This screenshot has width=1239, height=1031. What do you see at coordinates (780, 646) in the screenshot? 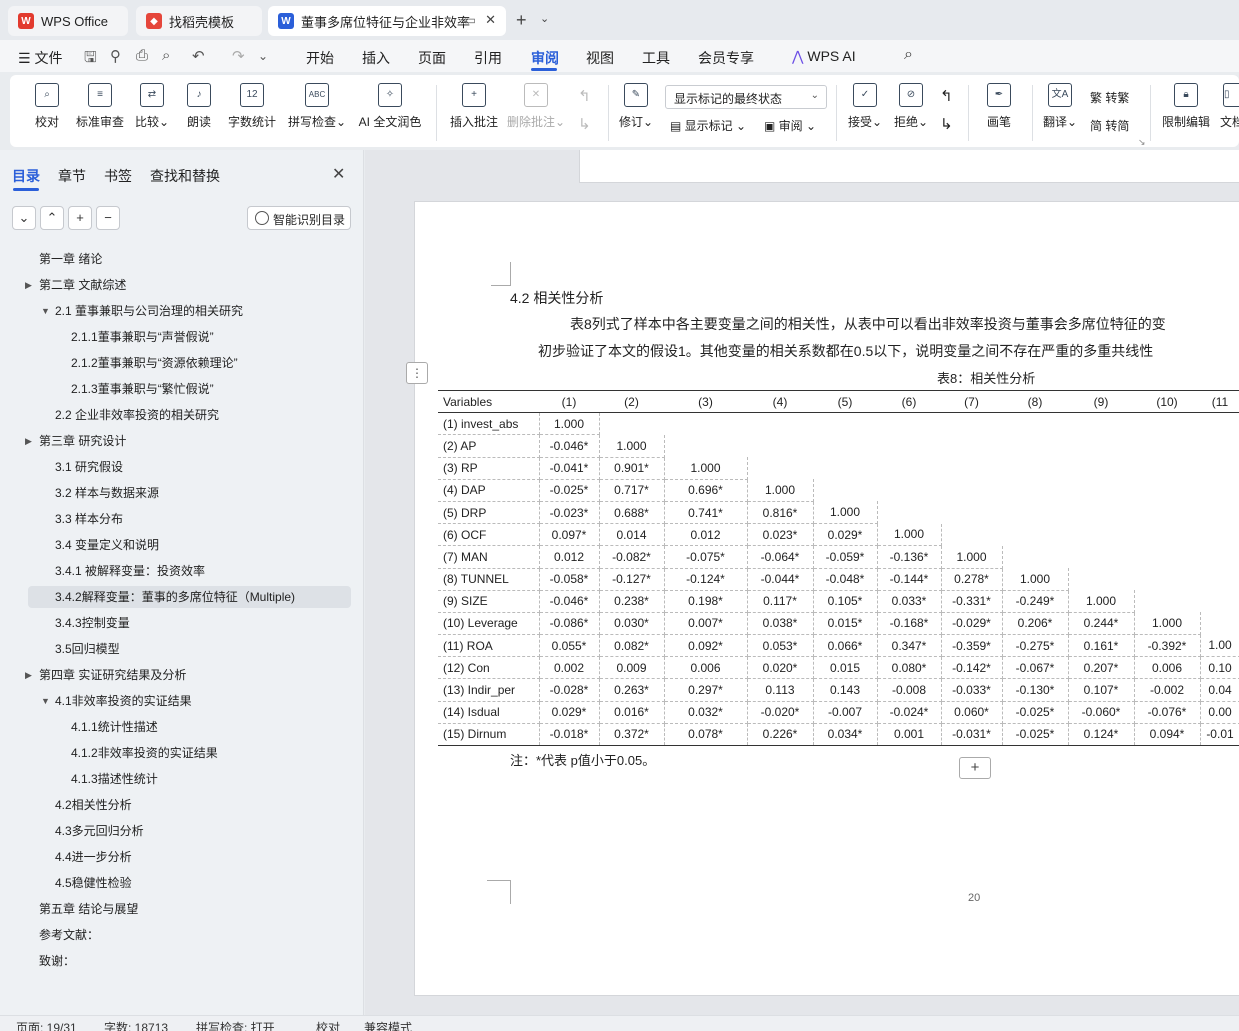
I see `table-cell: 0.053*` at bounding box center [780, 646].